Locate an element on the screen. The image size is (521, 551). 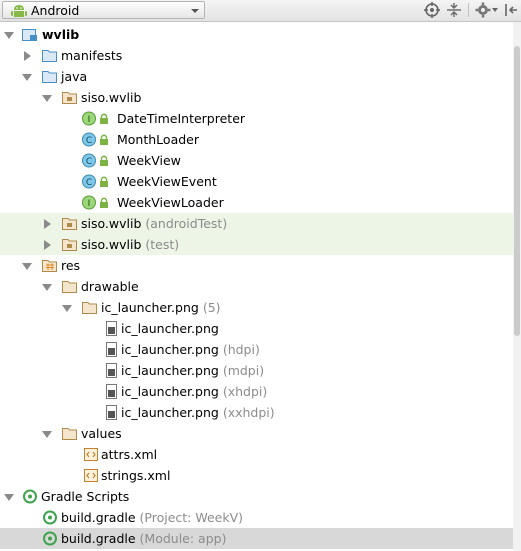
tree-label-suffix: (Module: app) is located at coordinates (183, 538).